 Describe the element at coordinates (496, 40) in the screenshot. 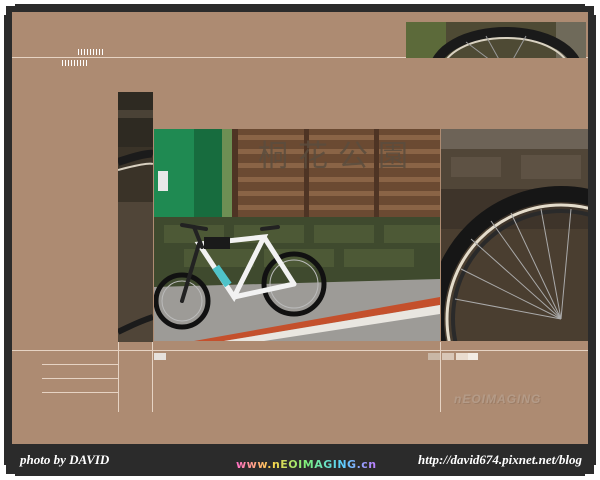

I see `wheel-crop-top-right` at that location.